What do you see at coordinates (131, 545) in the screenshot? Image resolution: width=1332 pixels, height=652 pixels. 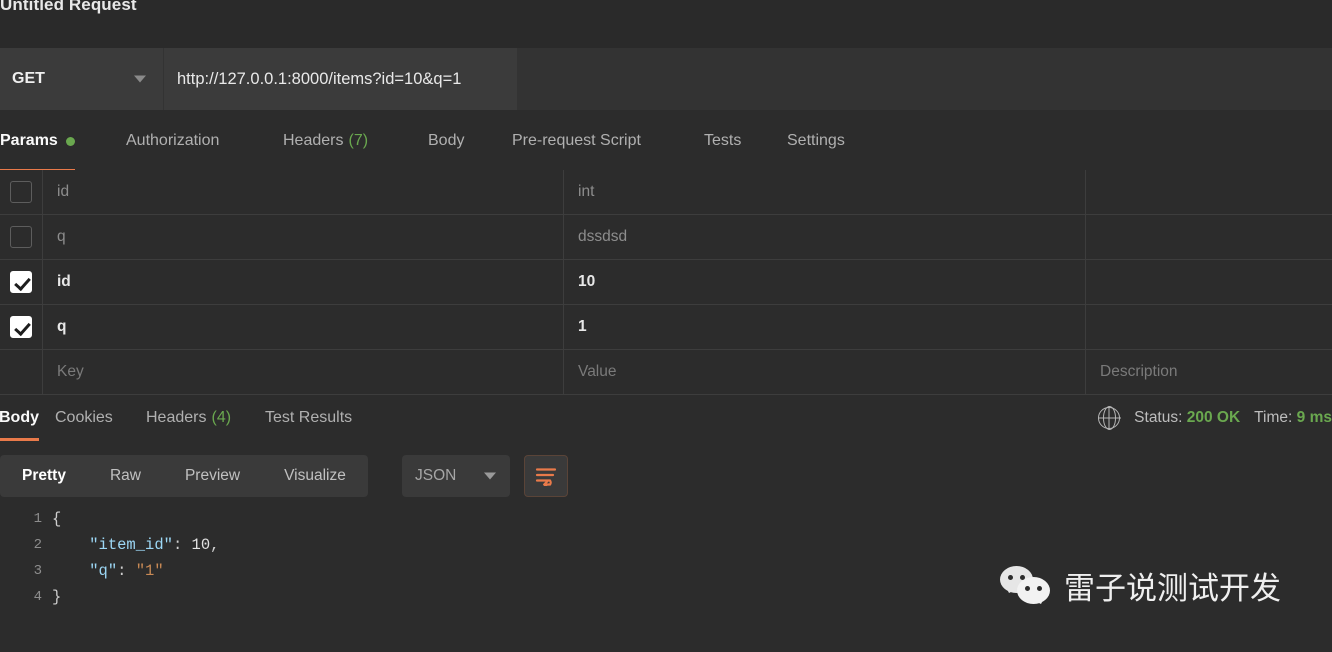 I see `code-token: "item_id"` at bounding box center [131, 545].